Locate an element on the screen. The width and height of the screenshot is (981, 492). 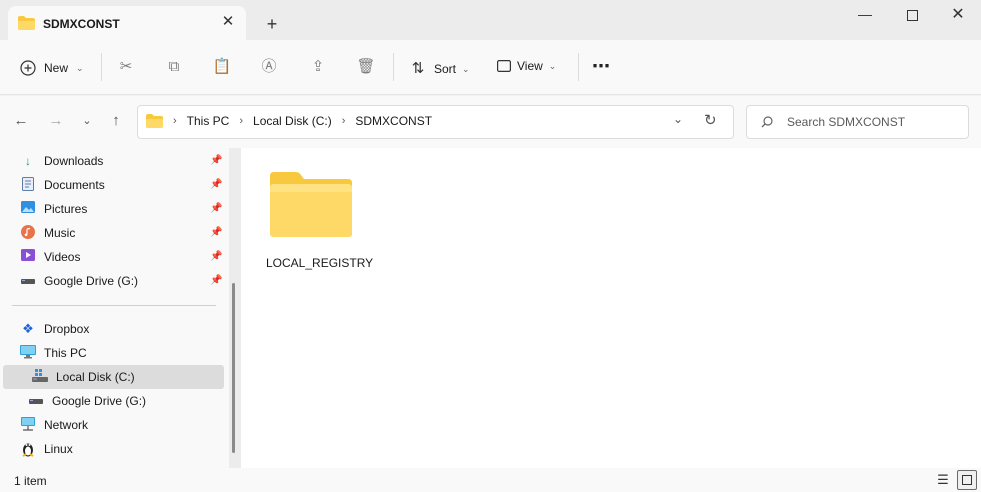
sidebar-item-label: Videos is located at coordinates (62, 257).